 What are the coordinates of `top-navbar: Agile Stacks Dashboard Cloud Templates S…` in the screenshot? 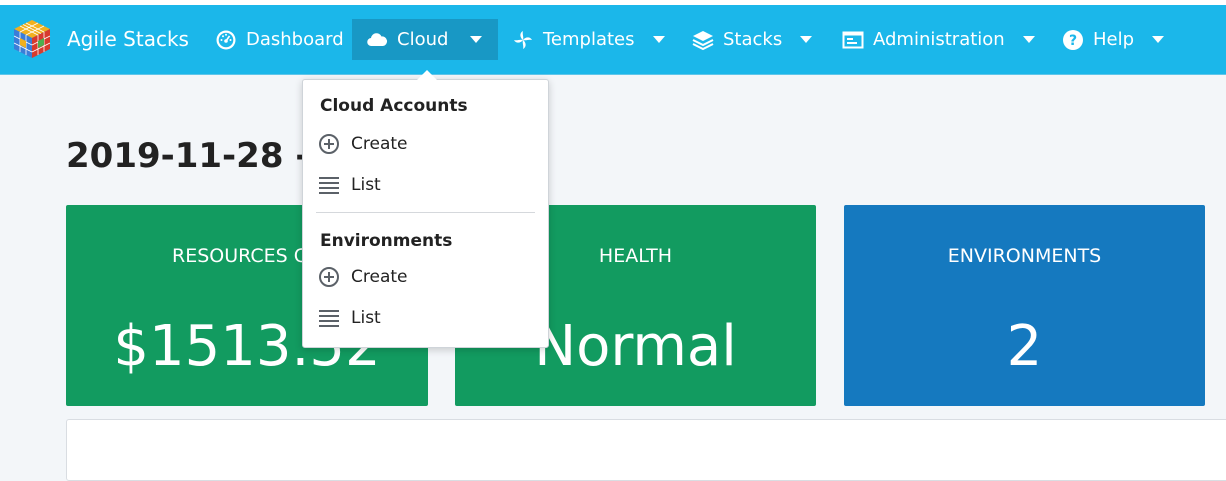 It's located at (613, 40).